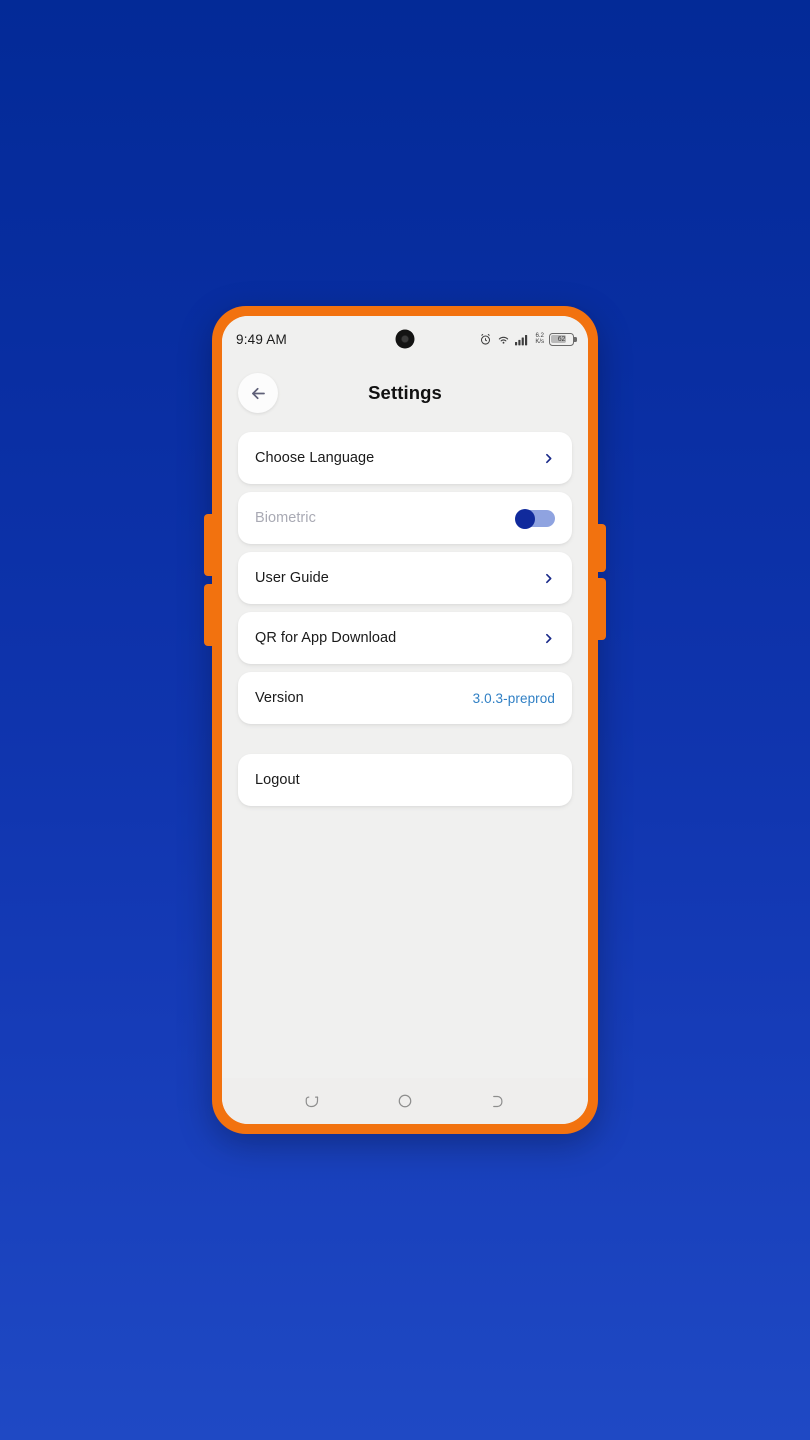  Describe the element at coordinates (405, 393) in the screenshot. I see `app-bar: Settings` at that location.